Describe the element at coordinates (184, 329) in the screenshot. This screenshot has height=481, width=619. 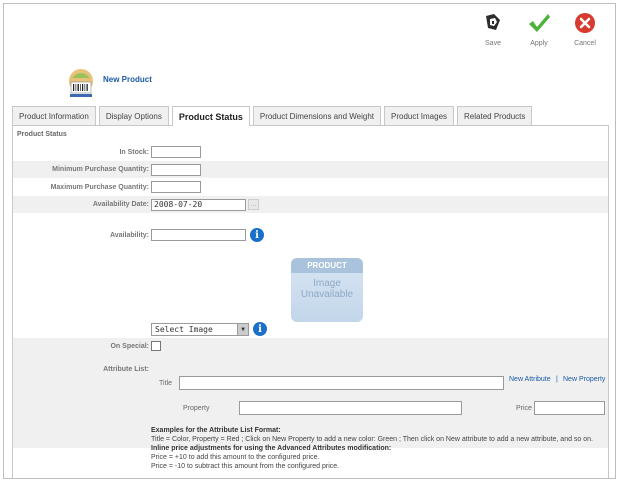
I see `select-image-value: Select Image` at that location.